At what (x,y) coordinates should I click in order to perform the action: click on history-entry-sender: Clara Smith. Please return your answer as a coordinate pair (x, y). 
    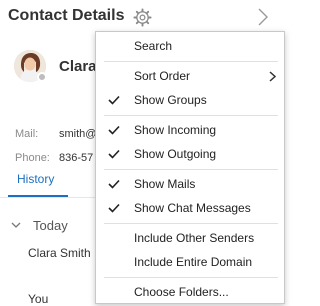
    Looking at the image, I should click on (59, 253).